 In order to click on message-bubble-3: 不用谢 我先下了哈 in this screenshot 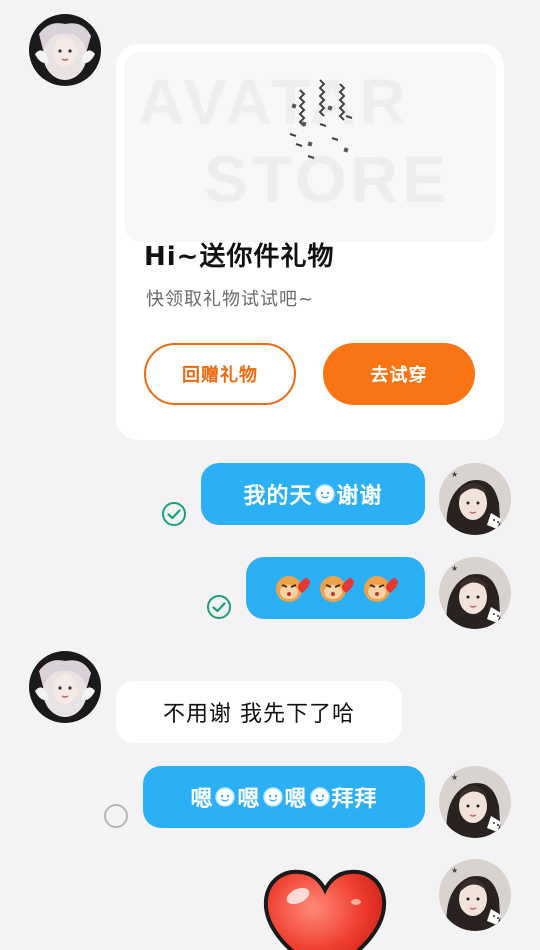, I will do `click(259, 712)`.